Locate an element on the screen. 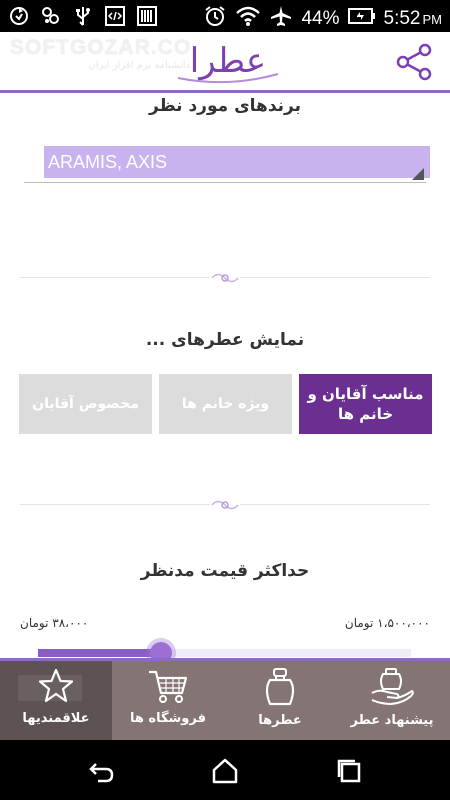 Image resolution: width=450 pixels, height=800 pixels. watermark-subtitle: دانشنامه نرم افزار ایران is located at coordinates (139, 65).